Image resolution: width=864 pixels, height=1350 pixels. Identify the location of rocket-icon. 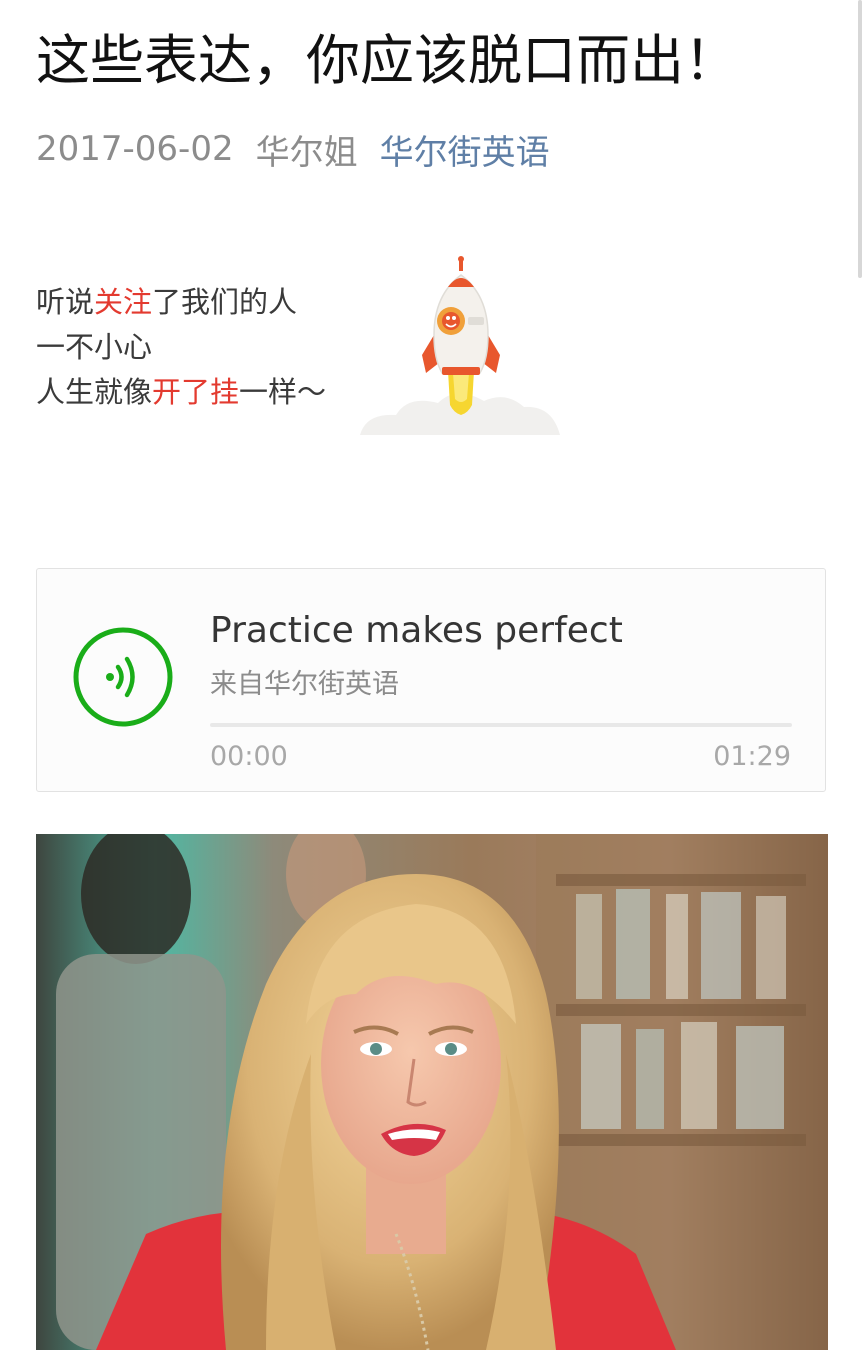
(460, 345).